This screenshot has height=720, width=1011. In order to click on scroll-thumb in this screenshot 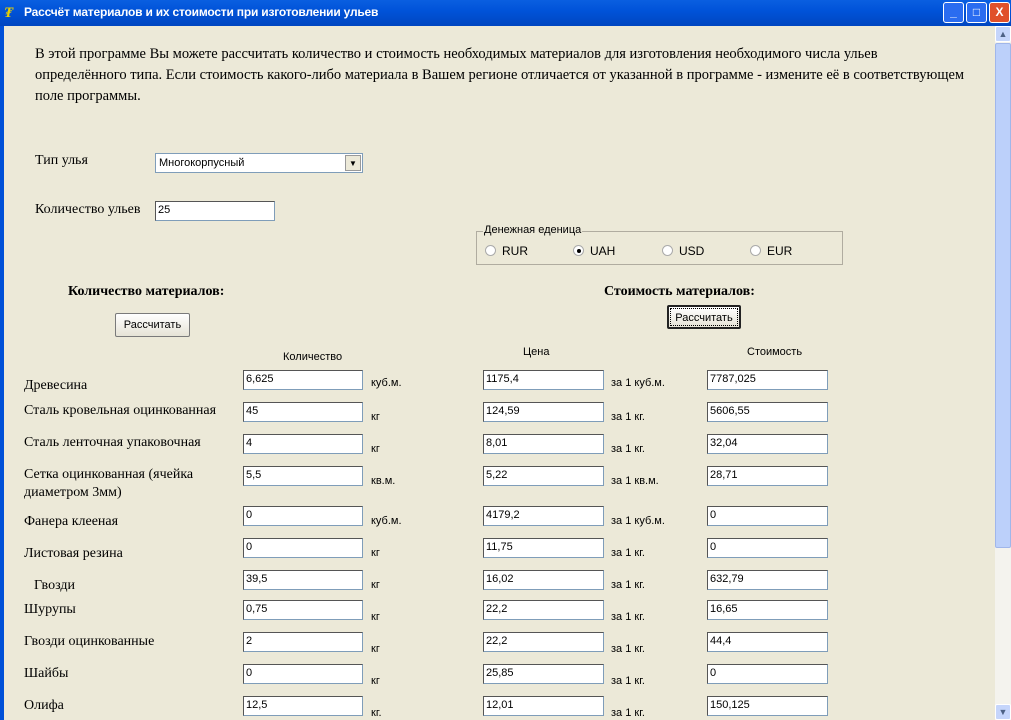, I will do `click(1003, 295)`.